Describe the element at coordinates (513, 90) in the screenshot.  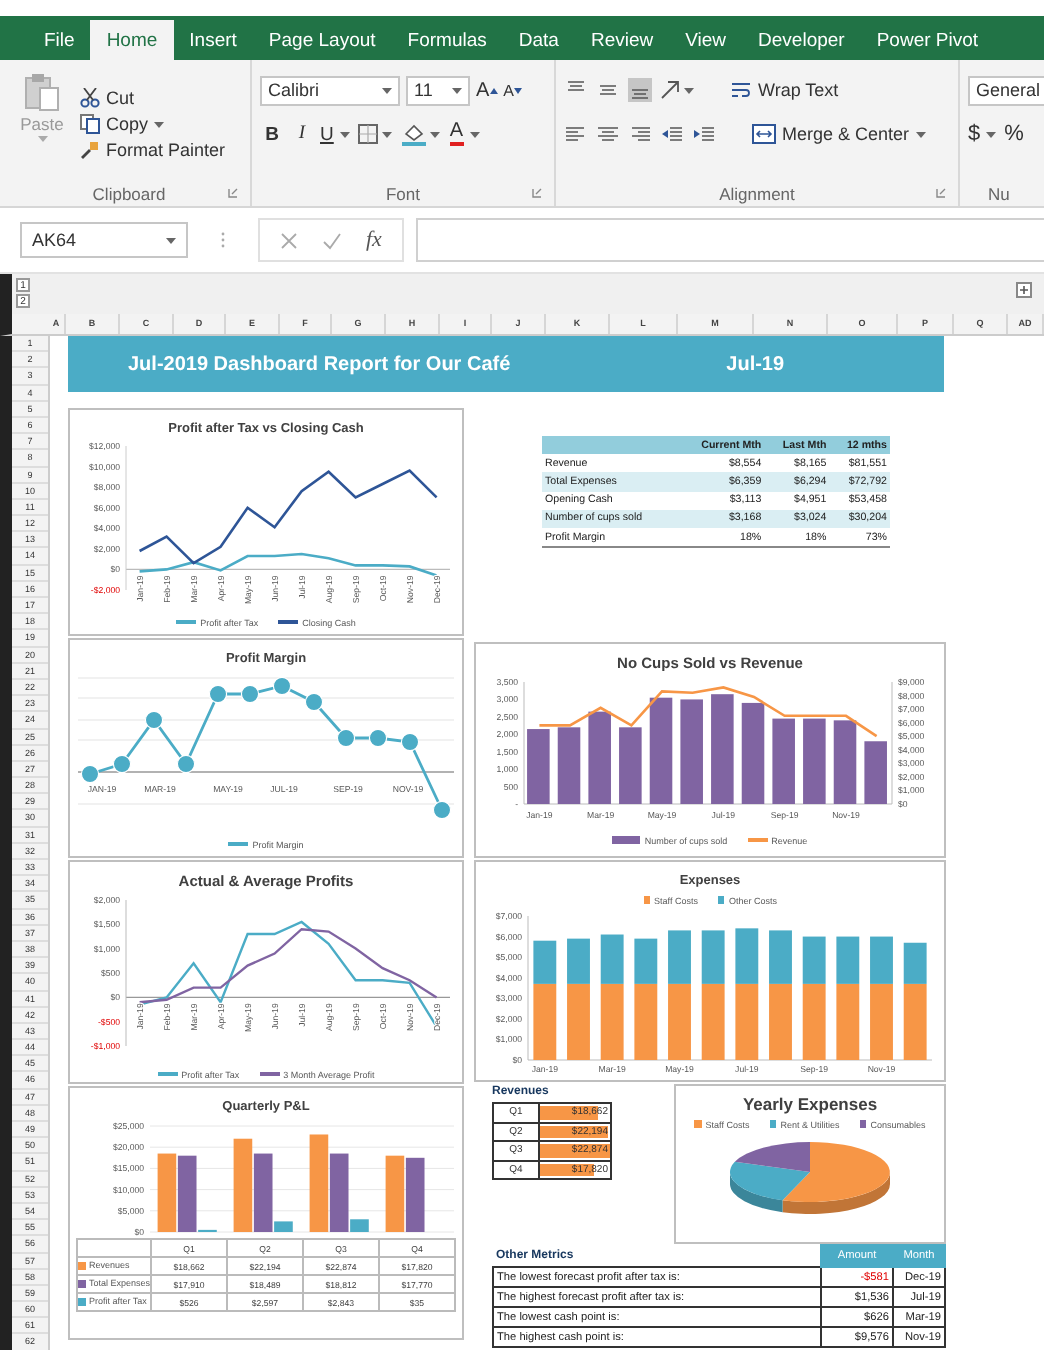
I see `shrink-font-button: A` at that location.